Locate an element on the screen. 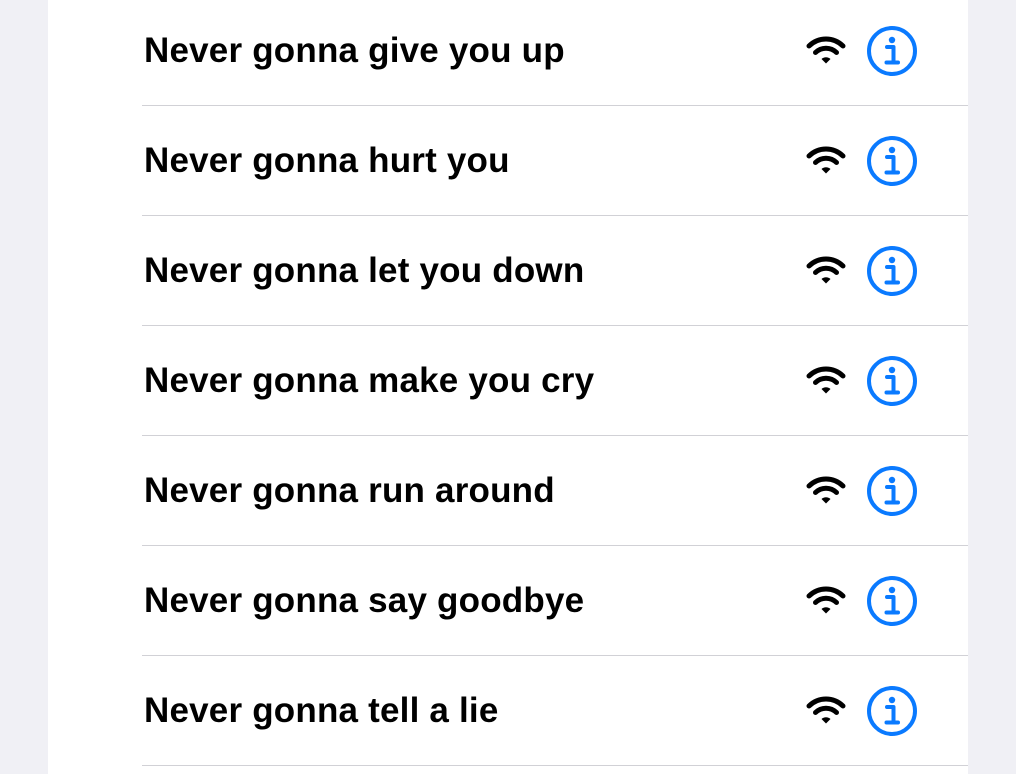 The width and height of the screenshot is (1016, 774). network-row: Never gonna give you up is located at coordinates (508, 53).